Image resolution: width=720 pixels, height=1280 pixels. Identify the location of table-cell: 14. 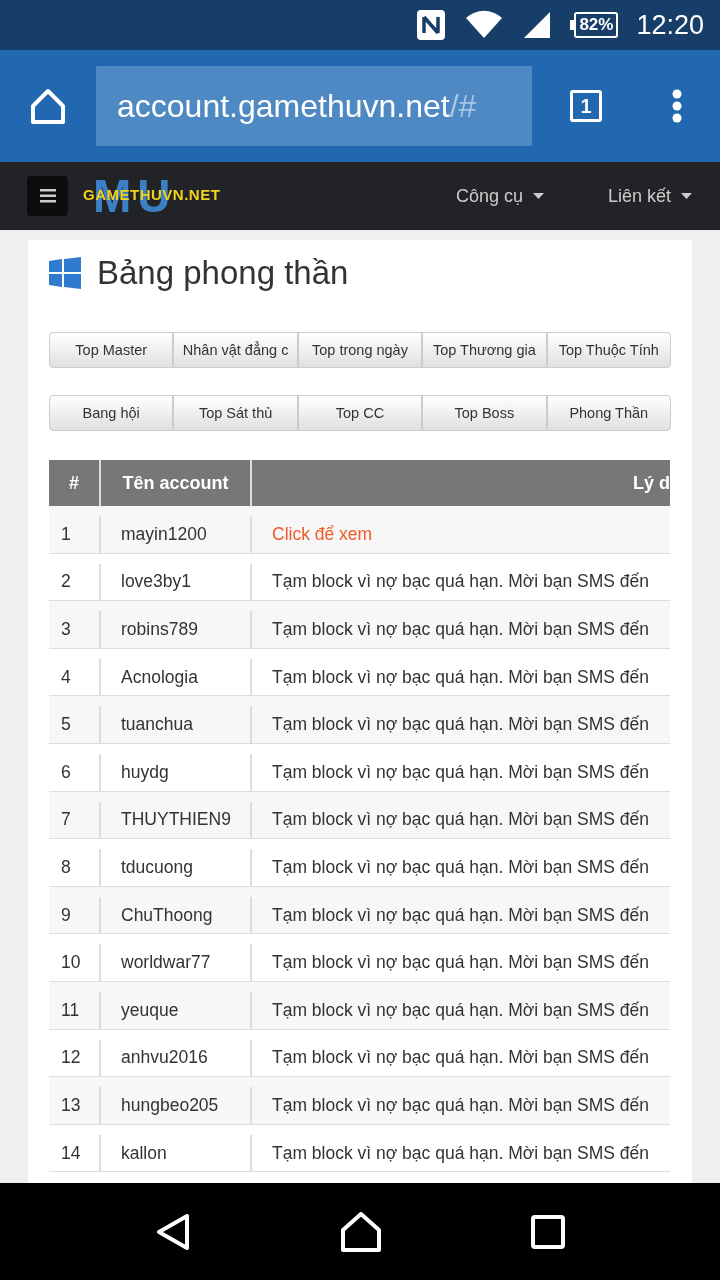
(75, 1153).